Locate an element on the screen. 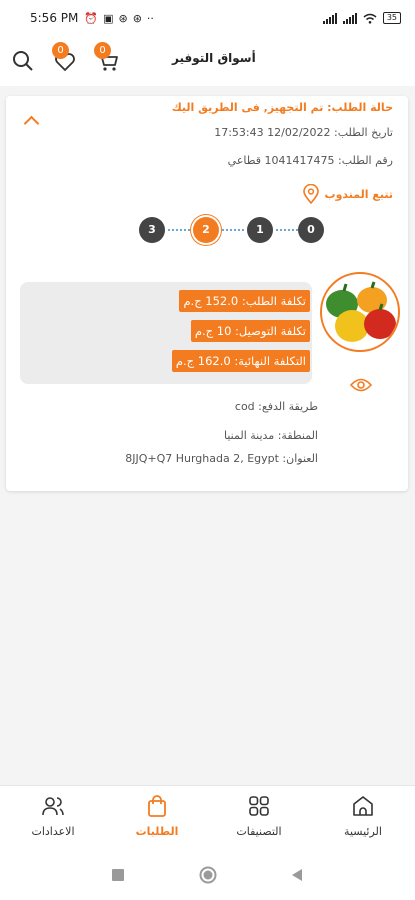 This screenshot has width=415, height=900. system-nav-bar is located at coordinates (207, 875).